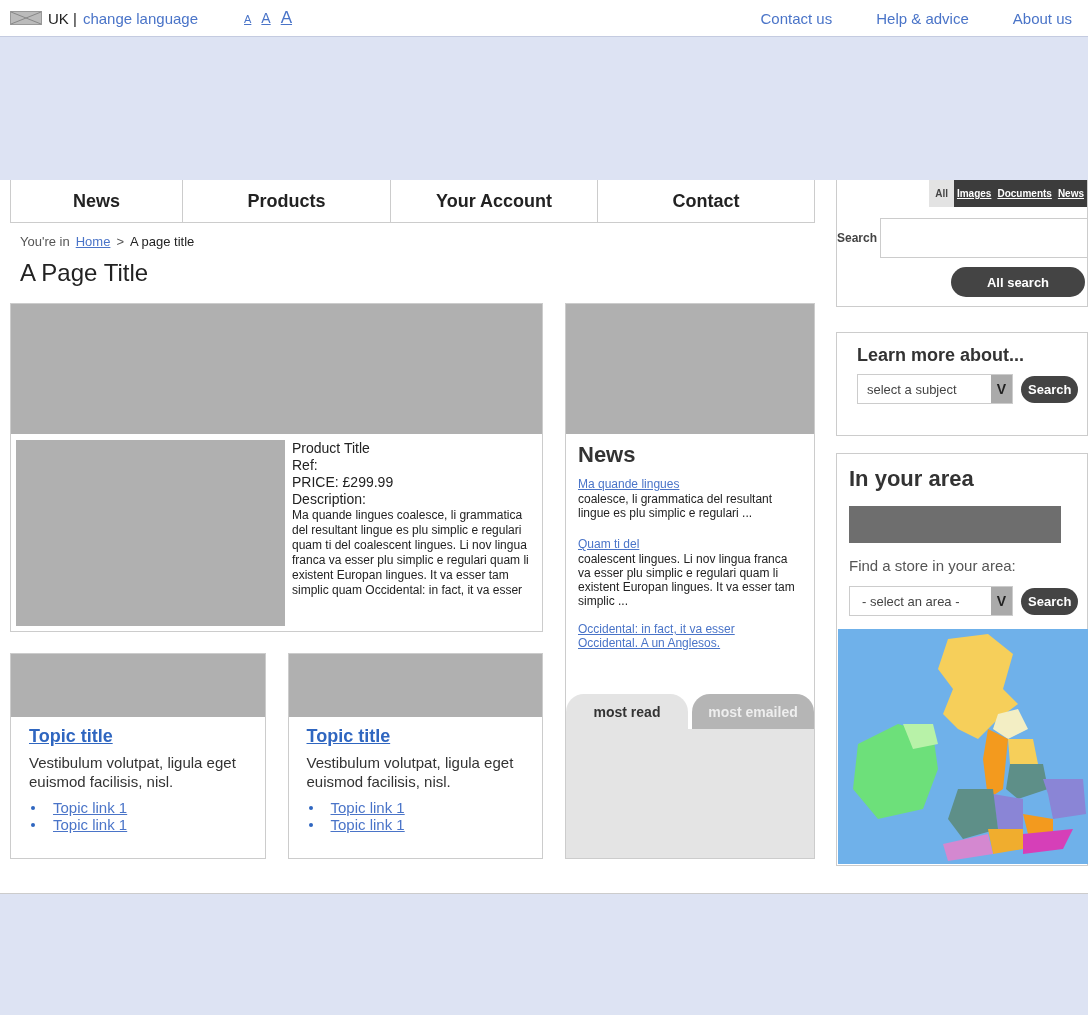 The width and height of the screenshot is (1088, 1015). I want to click on search-tab: All, so click(941, 193).